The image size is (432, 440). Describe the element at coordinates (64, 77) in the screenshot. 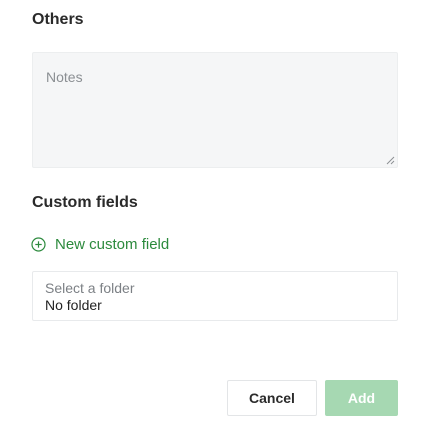

I see `notes-placeholder: Notes` at that location.